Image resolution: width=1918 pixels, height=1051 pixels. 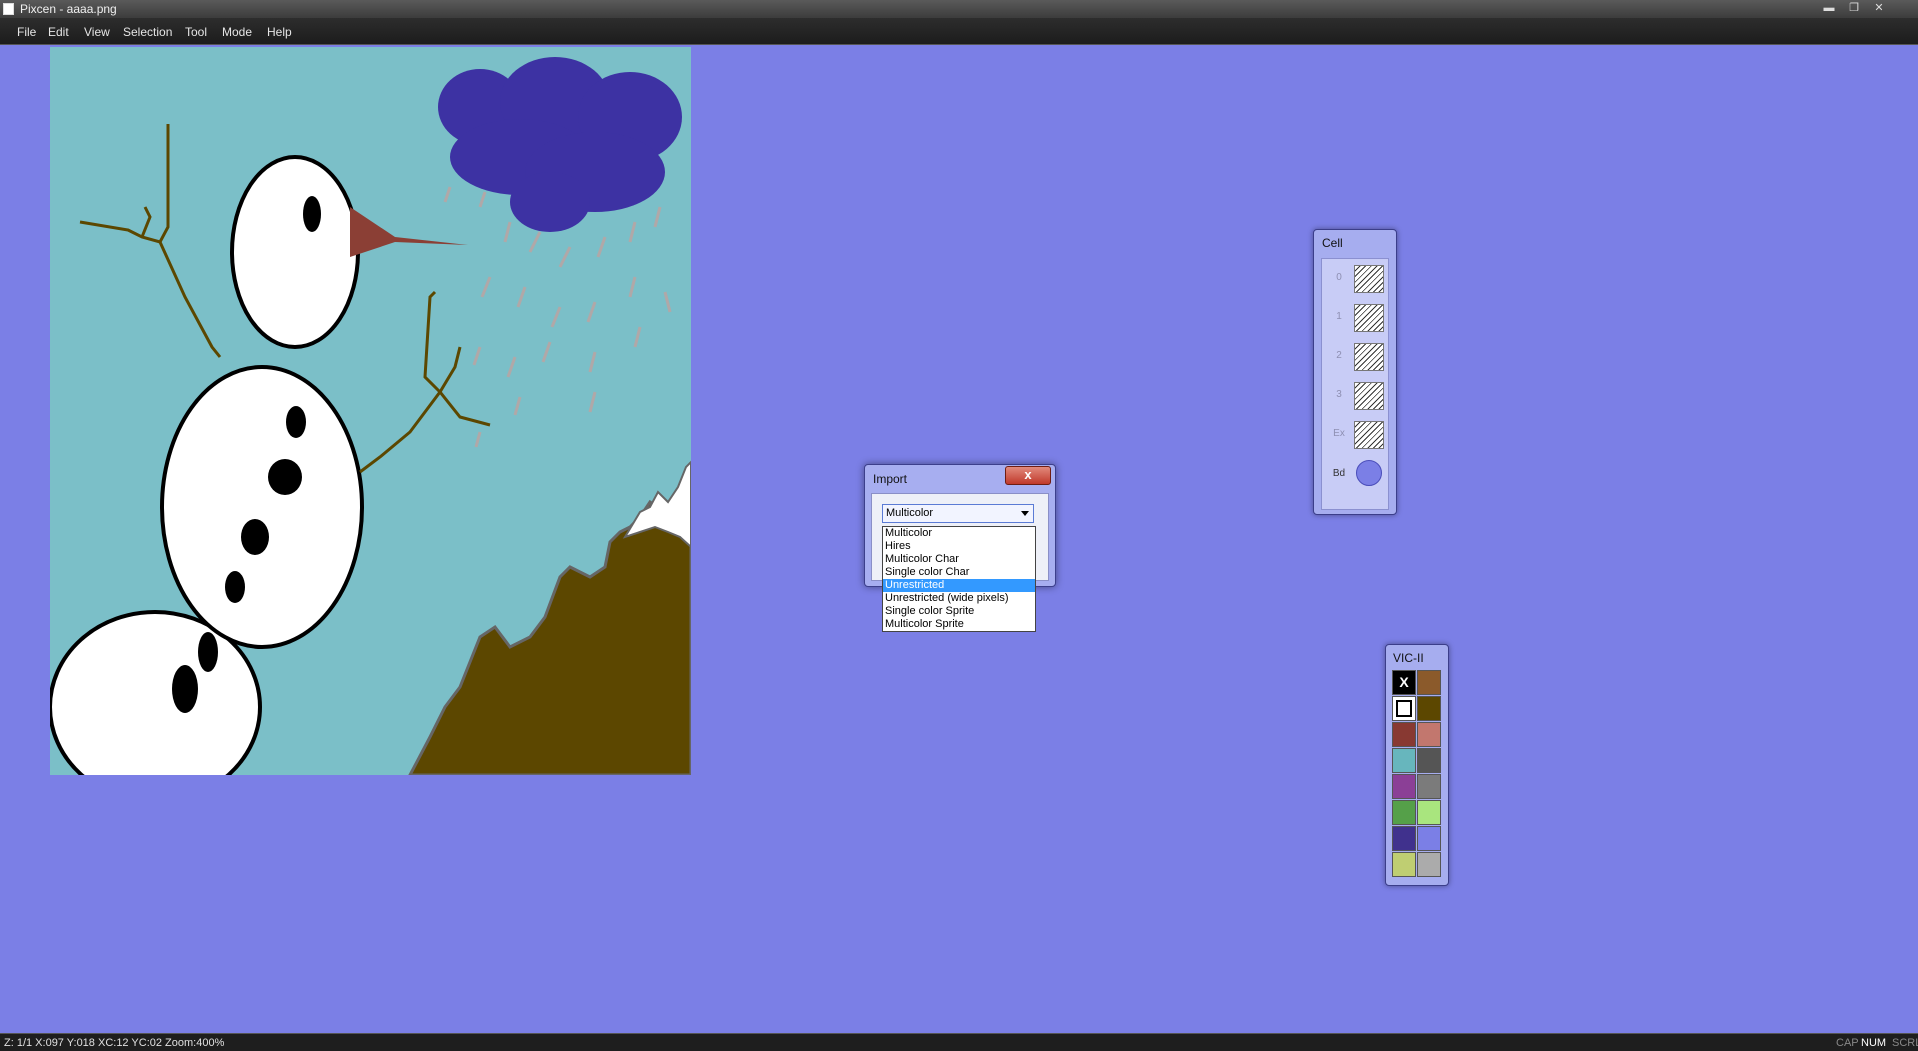 What do you see at coordinates (1847, 1043) in the screenshot?
I see `caps-lock-indicator: CAP` at bounding box center [1847, 1043].